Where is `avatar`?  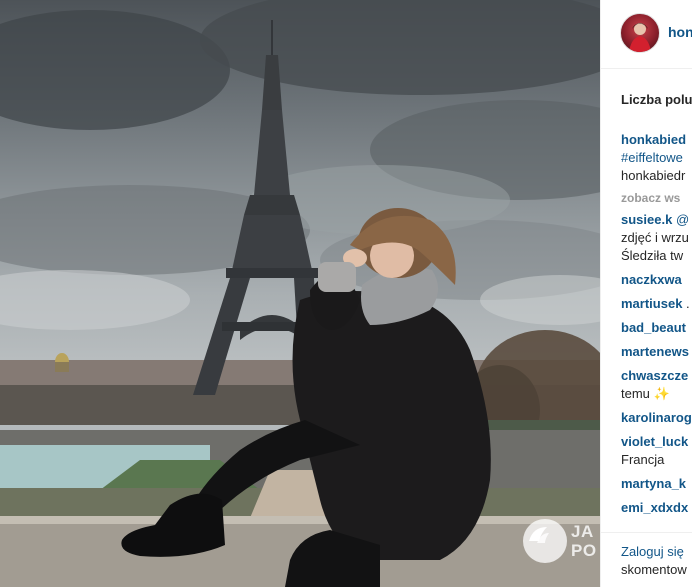
avatar is located at coordinates (640, 33).